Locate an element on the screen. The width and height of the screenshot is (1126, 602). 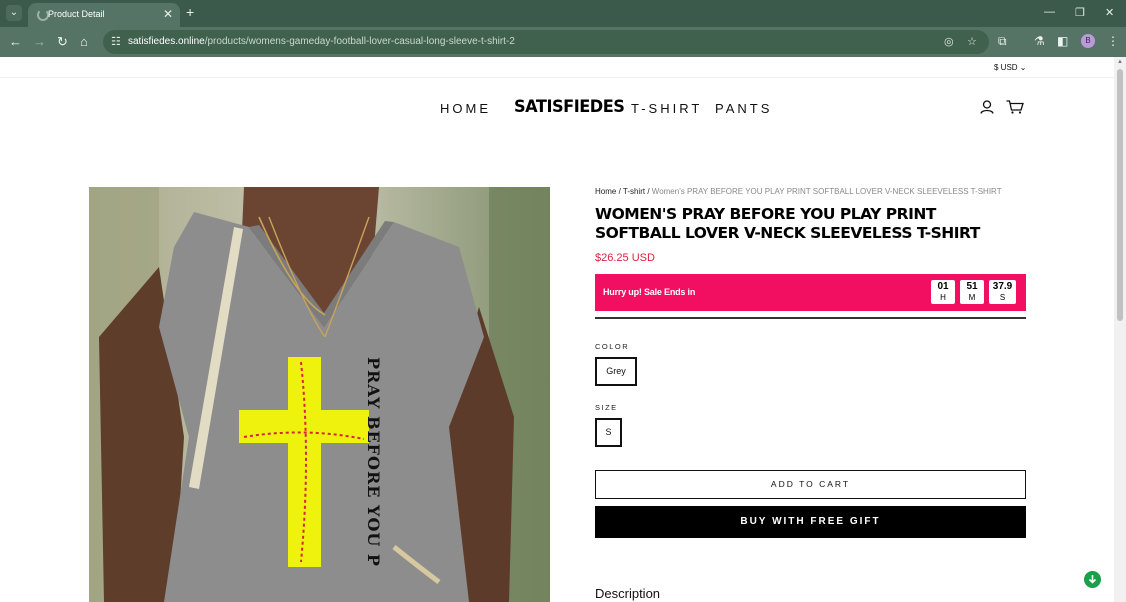
chevron-down-icon: ⌄ is located at coordinates (1023, 67).